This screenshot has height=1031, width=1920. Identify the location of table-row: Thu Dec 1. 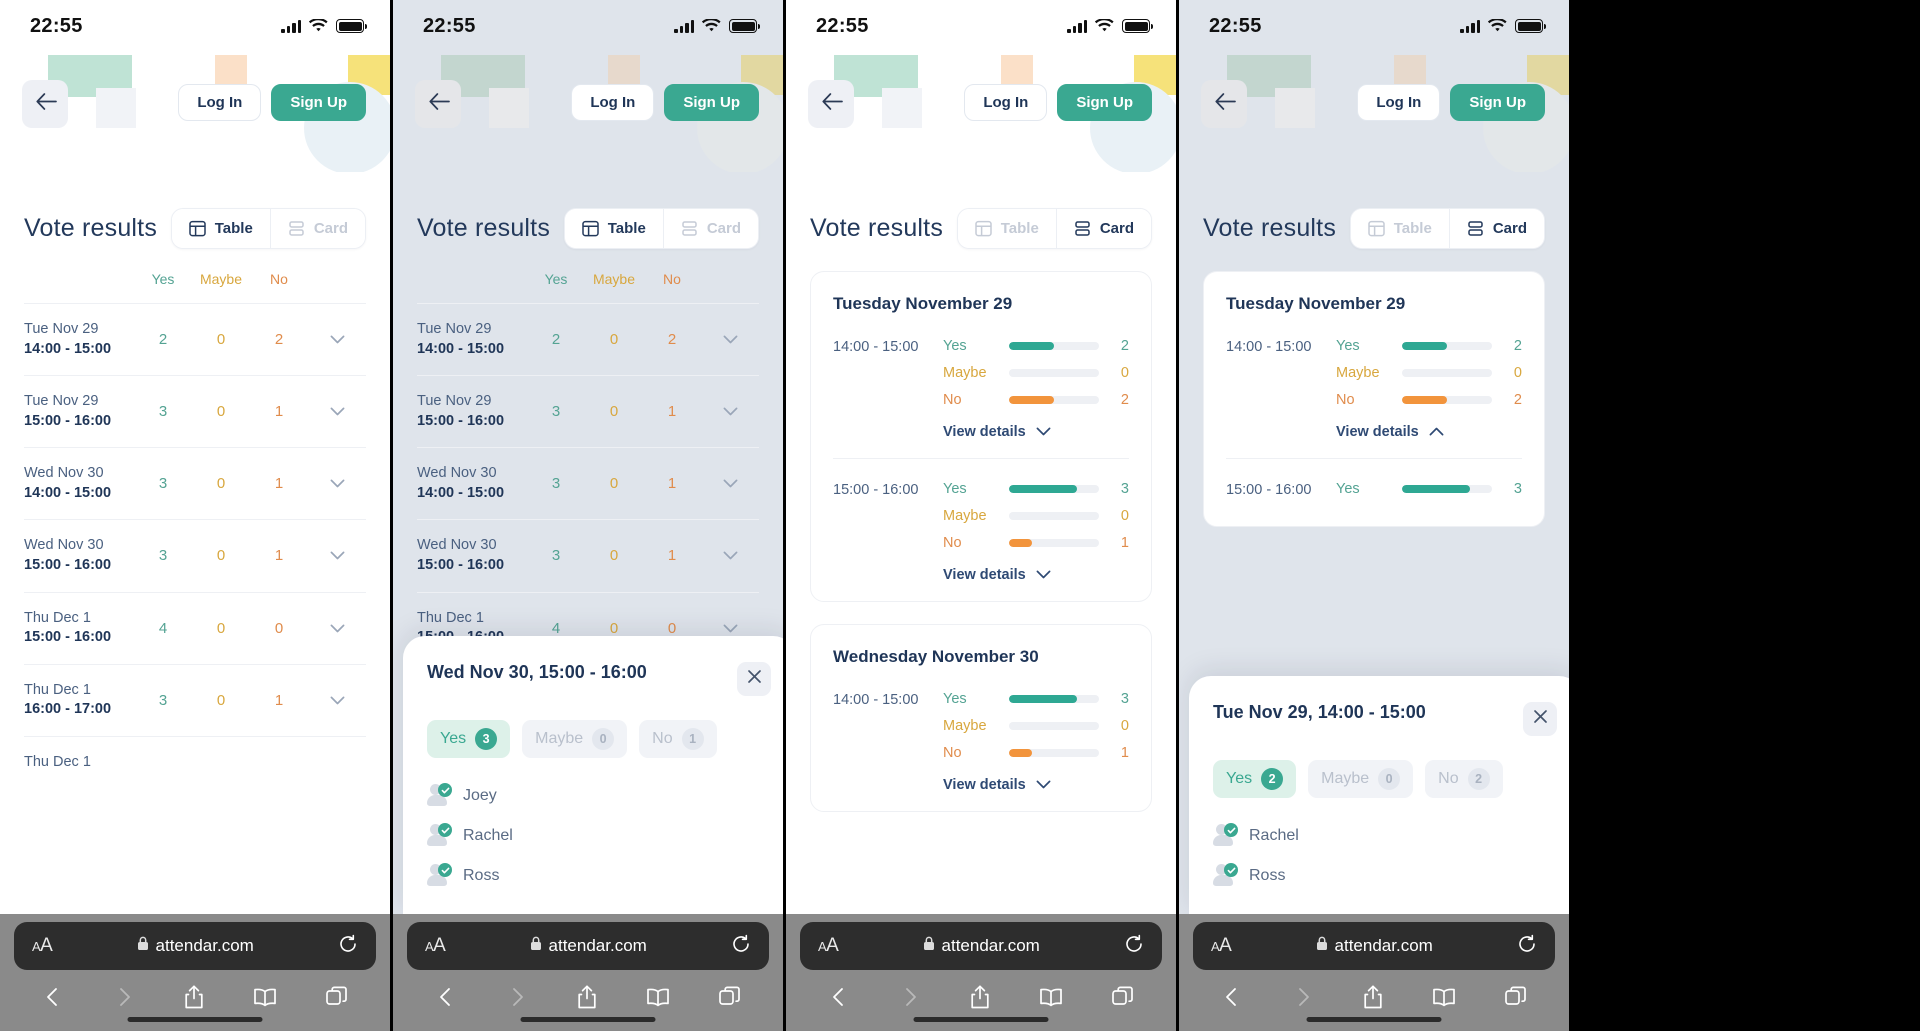
(195, 762).